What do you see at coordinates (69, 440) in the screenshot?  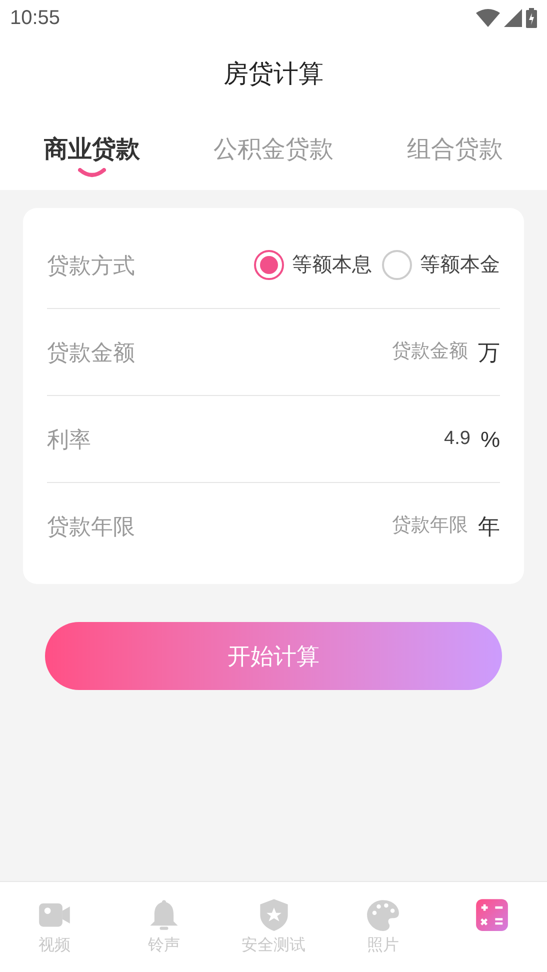 I see `field-label: 利率` at bounding box center [69, 440].